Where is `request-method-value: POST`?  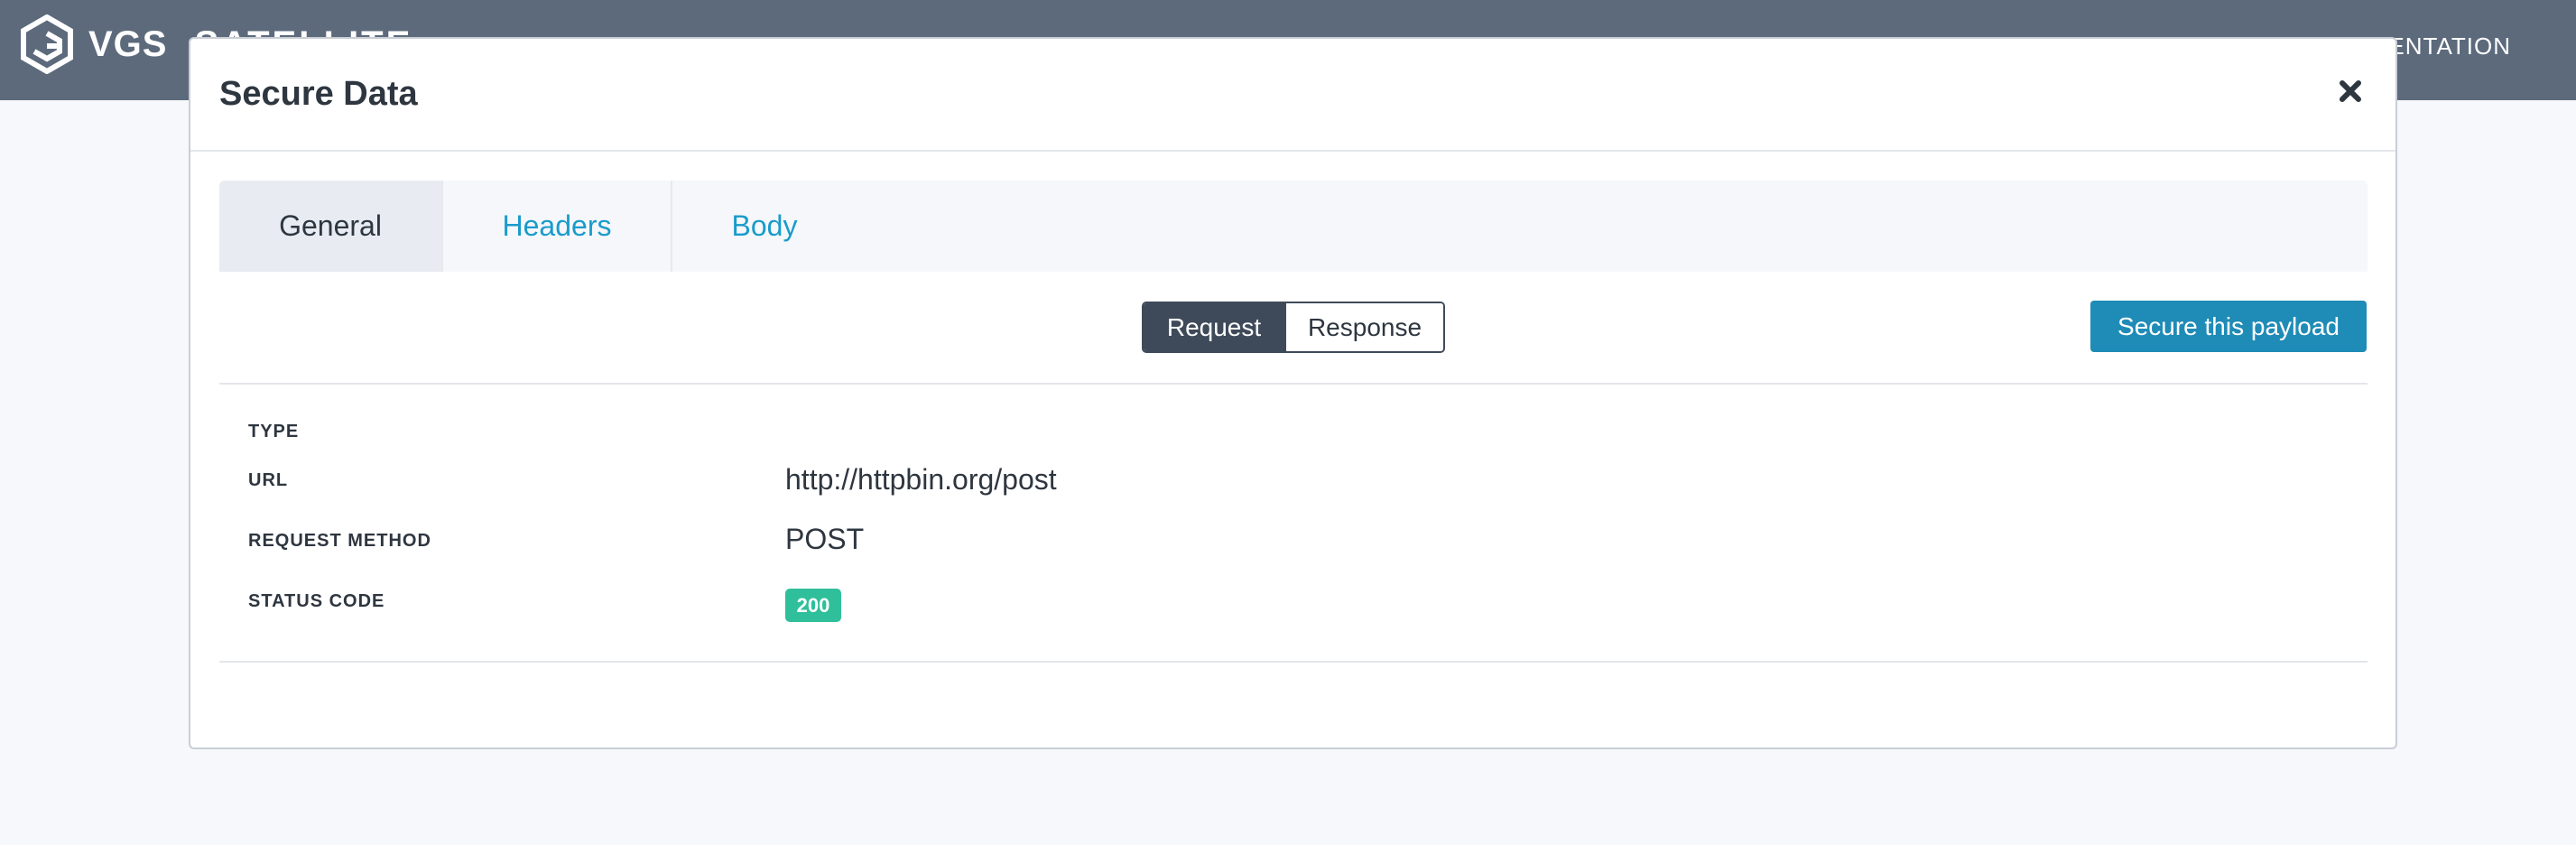 request-method-value: POST is located at coordinates (825, 539).